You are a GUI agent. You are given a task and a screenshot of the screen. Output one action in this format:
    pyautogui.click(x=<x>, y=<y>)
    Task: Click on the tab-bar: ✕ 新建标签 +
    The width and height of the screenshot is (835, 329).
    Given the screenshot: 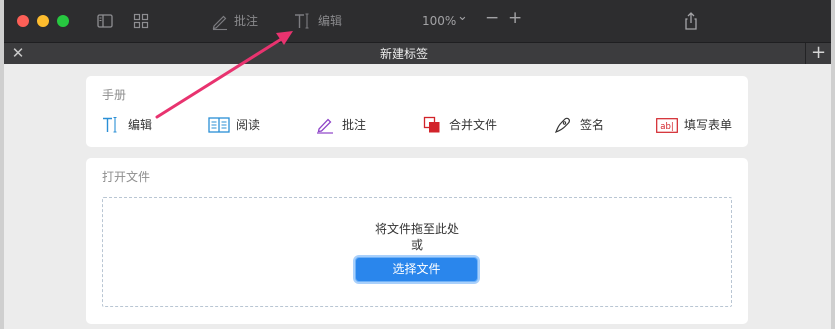 What is the action you would take?
    pyautogui.click(x=417, y=53)
    